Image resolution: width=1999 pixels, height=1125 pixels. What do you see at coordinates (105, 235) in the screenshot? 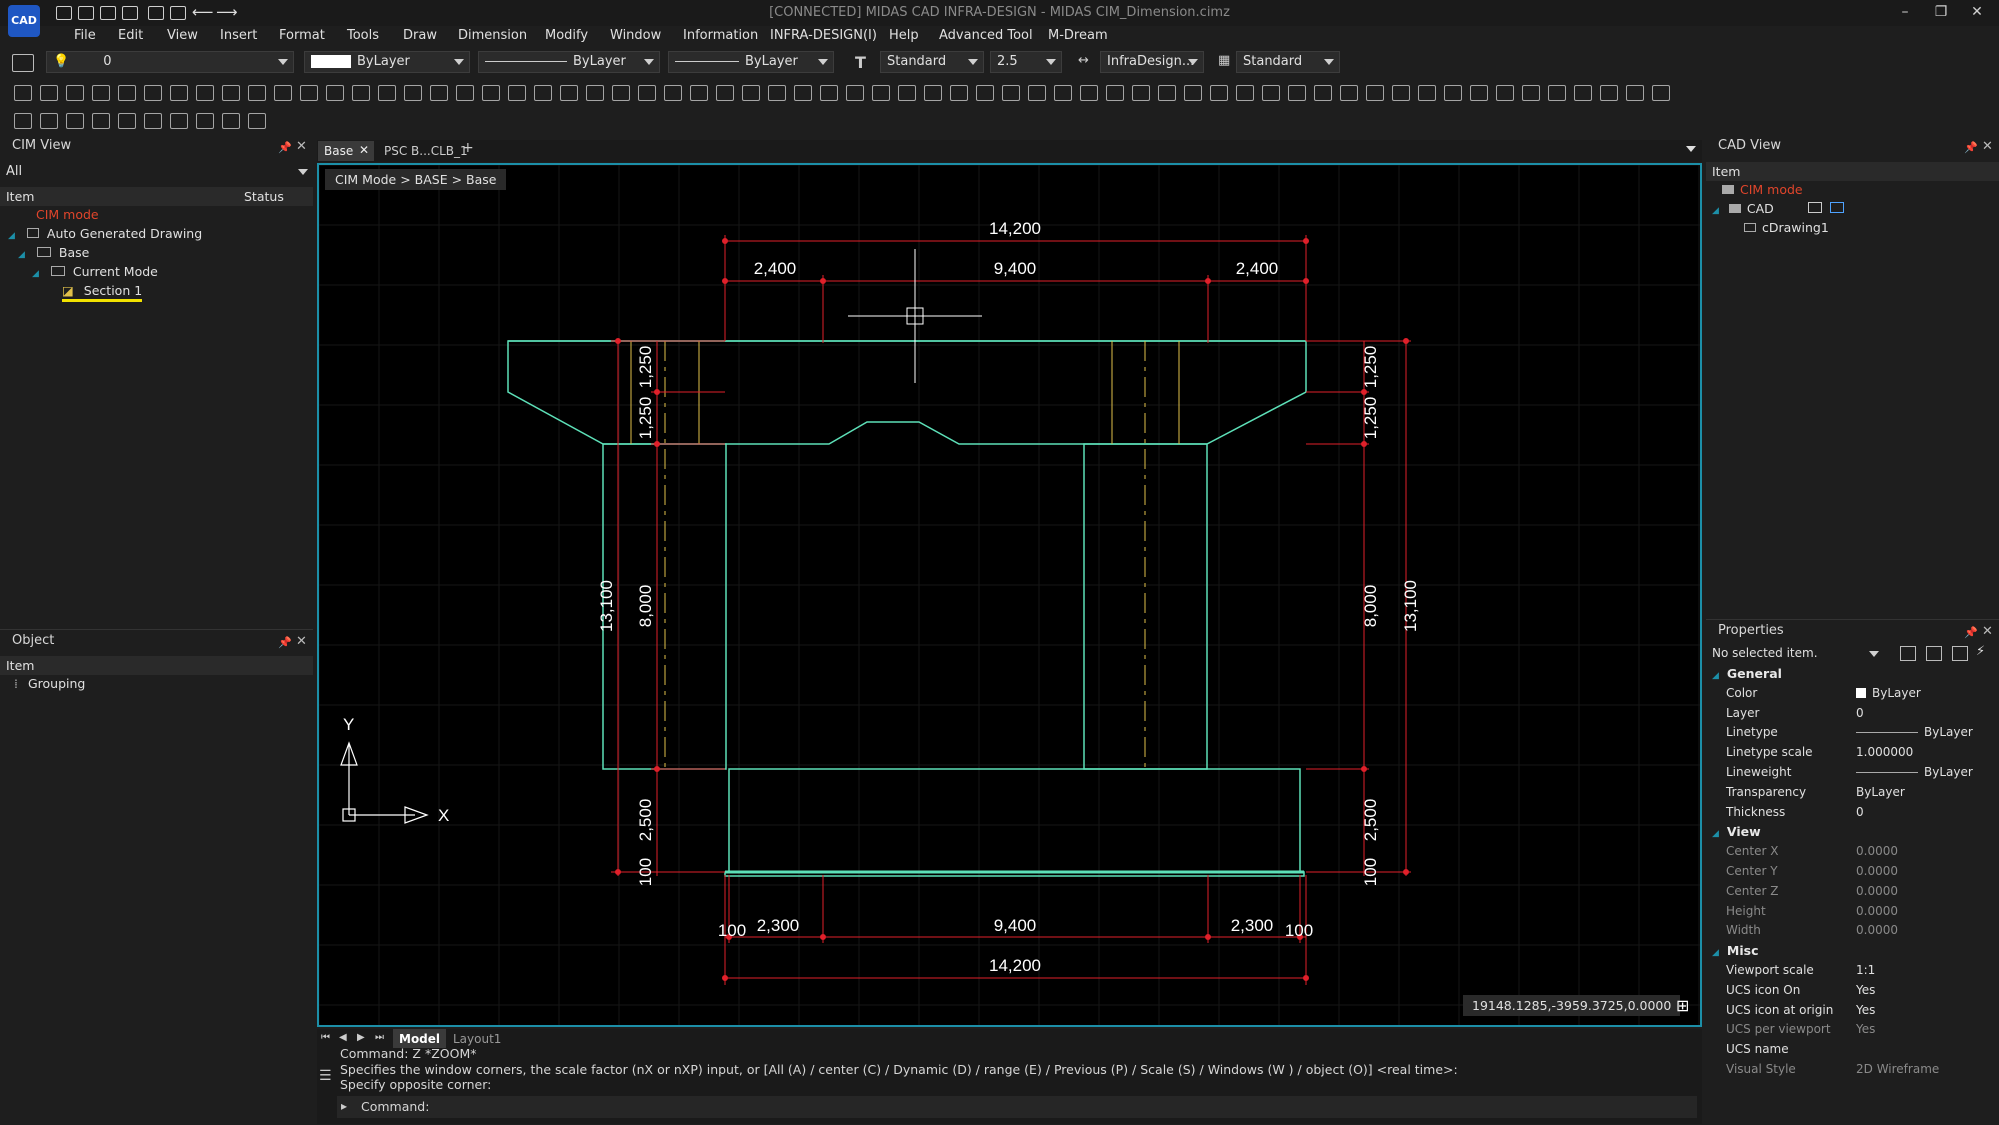
I see `tree-item-auto-generated: ◢ Auto Generated Drawing` at bounding box center [105, 235].